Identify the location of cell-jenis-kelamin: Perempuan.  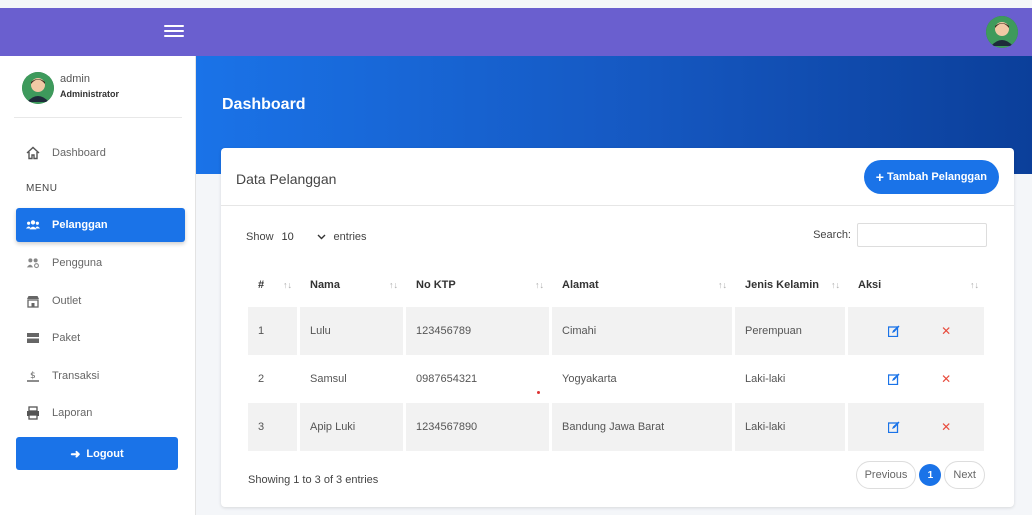
(791, 331).